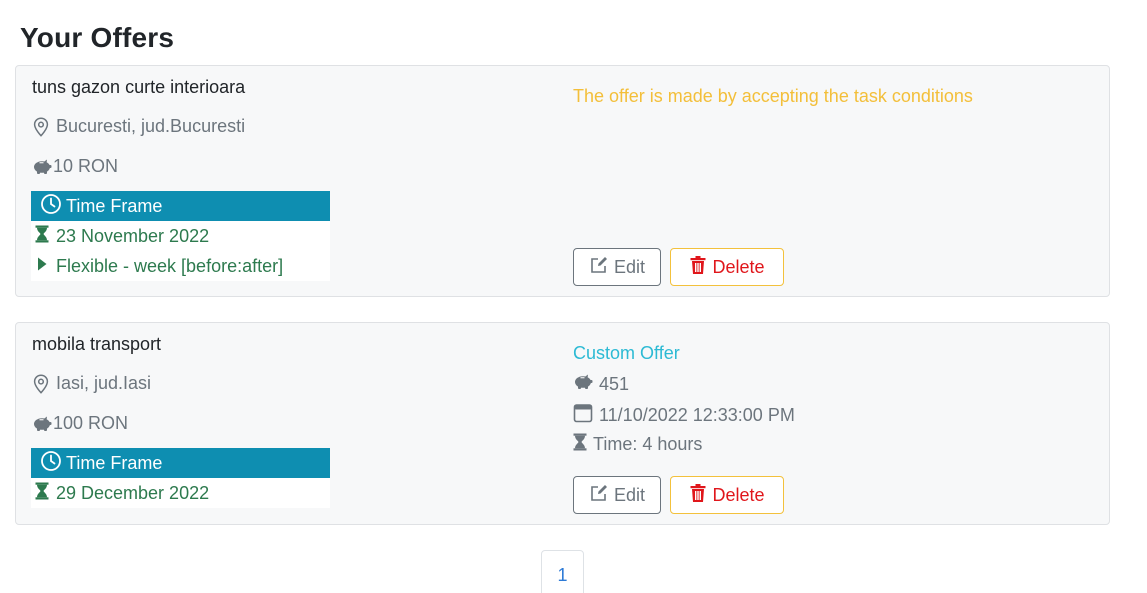 The height and width of the screenshot is (593, 1147). What do you see at coordinates (45, 266) in the screenshot?
I see `caret-right-icon` at bounding box center [45, 266].